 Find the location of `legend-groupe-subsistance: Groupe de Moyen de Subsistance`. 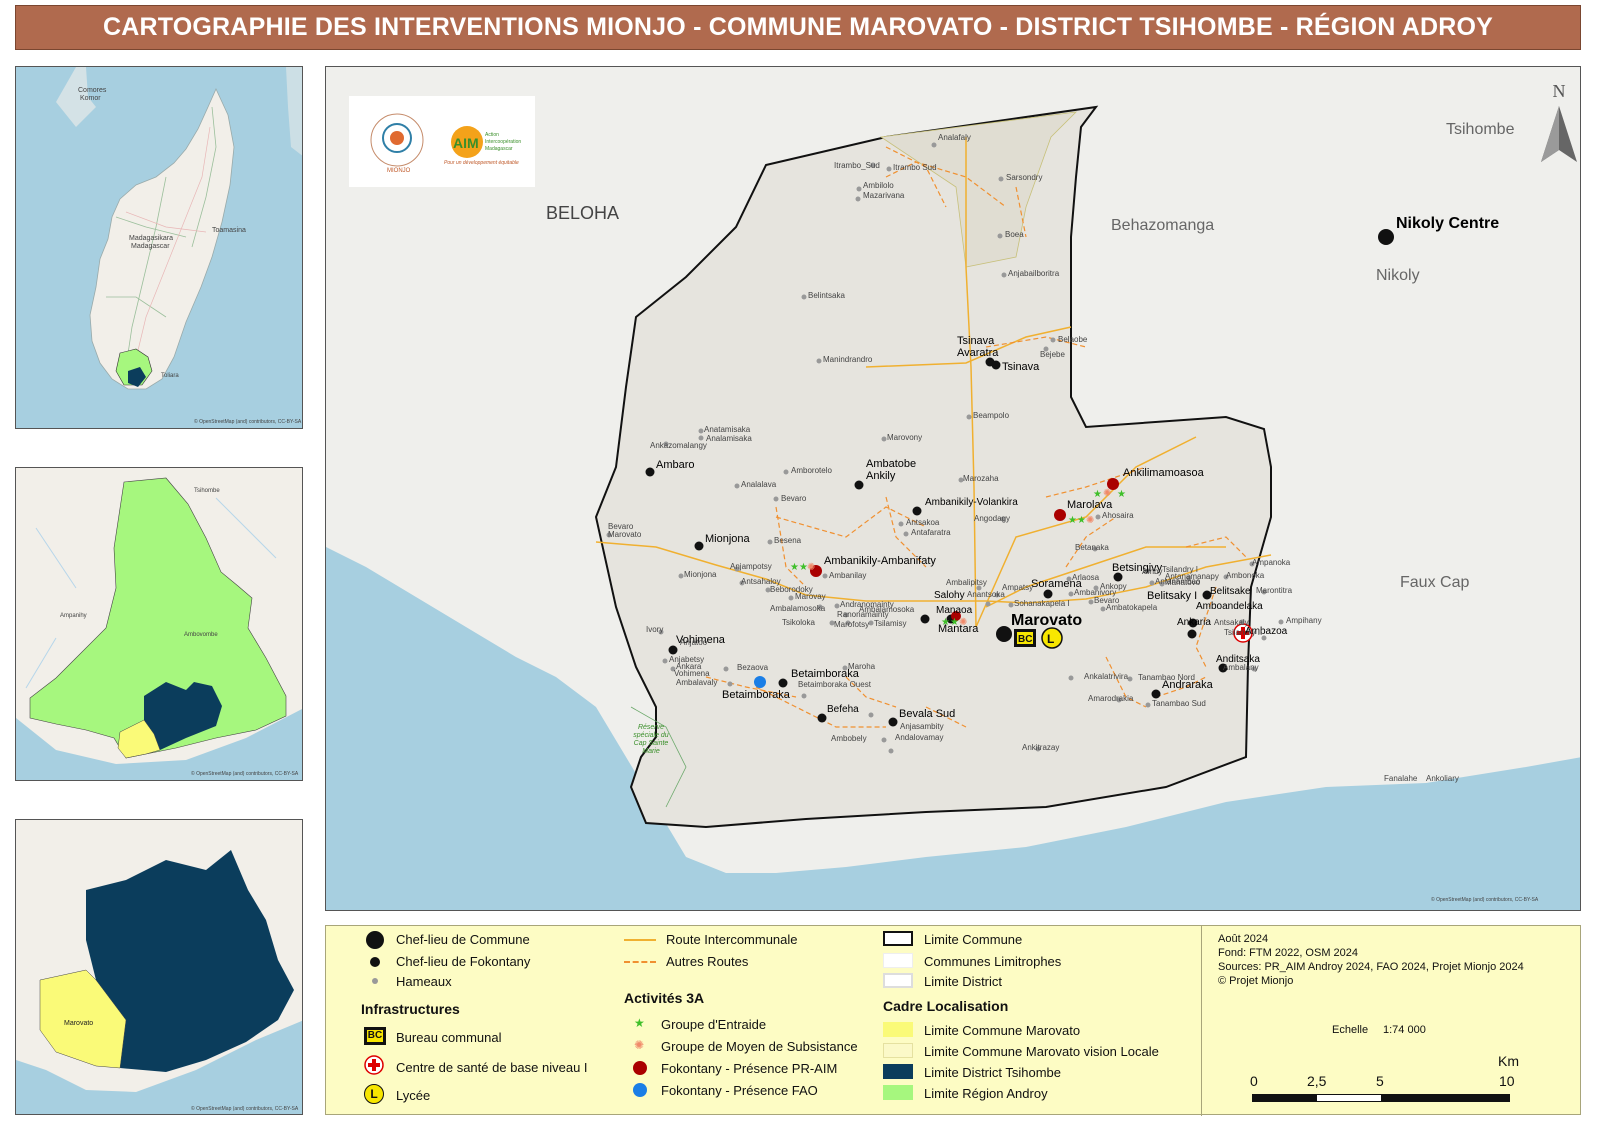

legend-groupe-subsistance: Groupe de Moyen de Subsistance is located at coordinates (759, 1046).